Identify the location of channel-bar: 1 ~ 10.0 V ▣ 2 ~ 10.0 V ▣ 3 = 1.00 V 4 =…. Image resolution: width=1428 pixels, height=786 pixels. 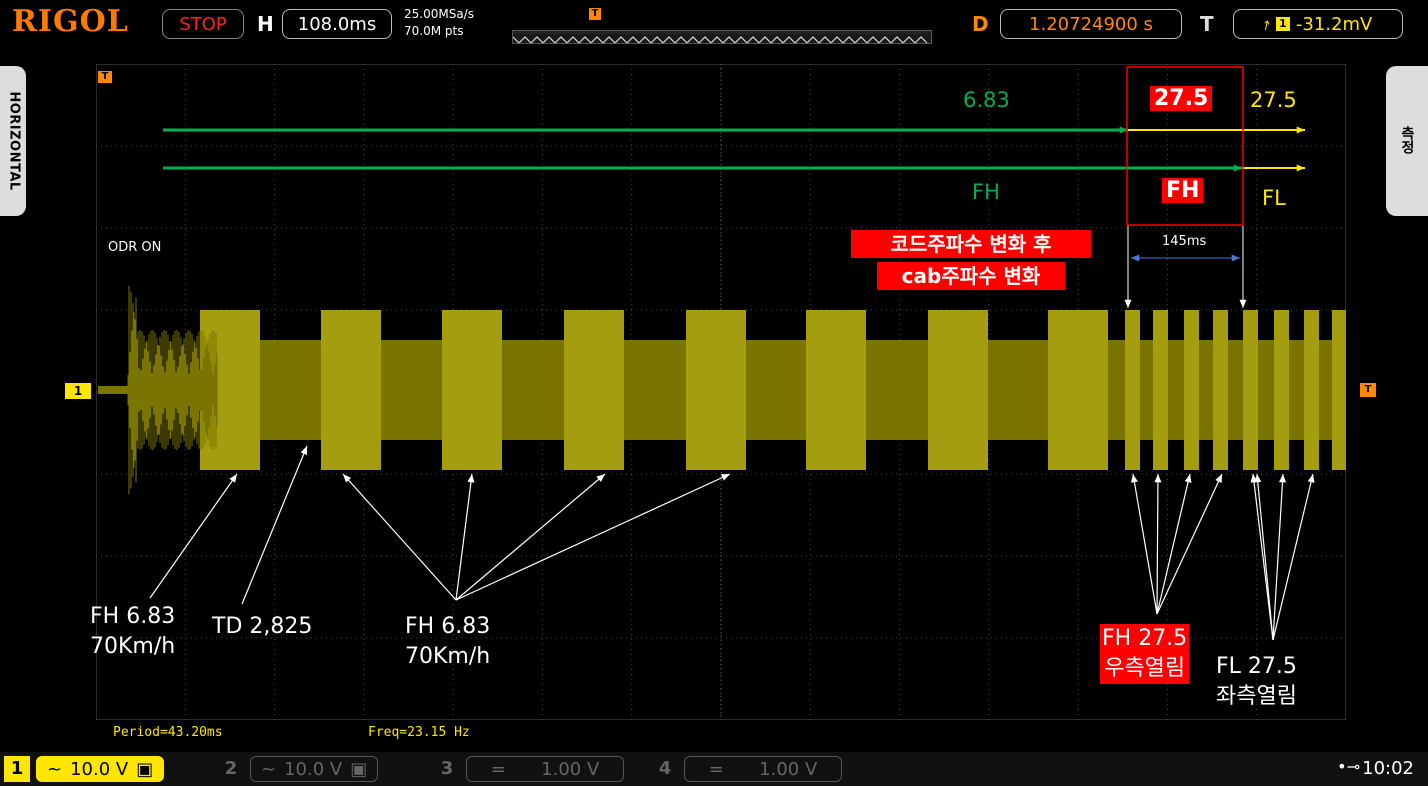
(714, 769).